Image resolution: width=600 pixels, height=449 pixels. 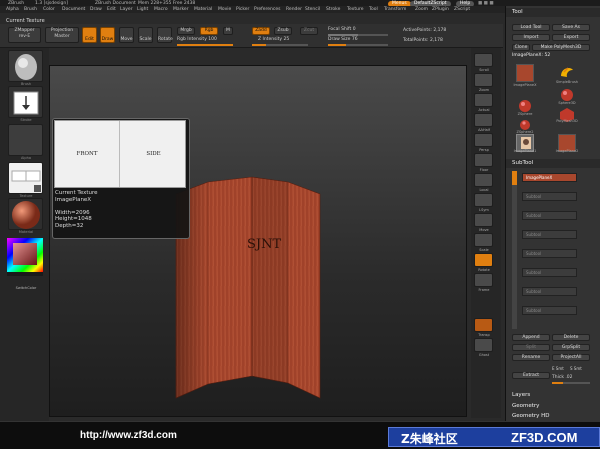 I want to click on rename-button: Rename, so click(x=531, y=357).